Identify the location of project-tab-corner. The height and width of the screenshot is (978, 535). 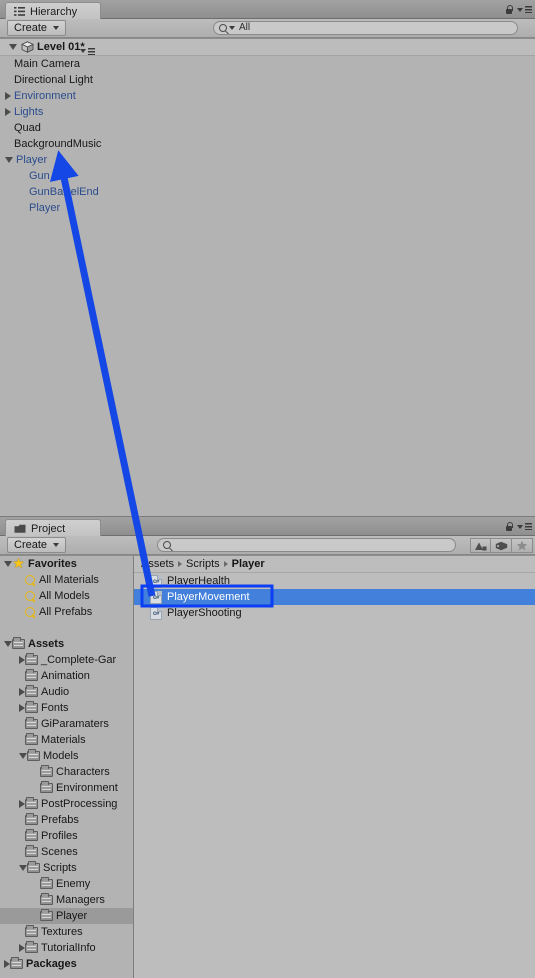
(519, 526).